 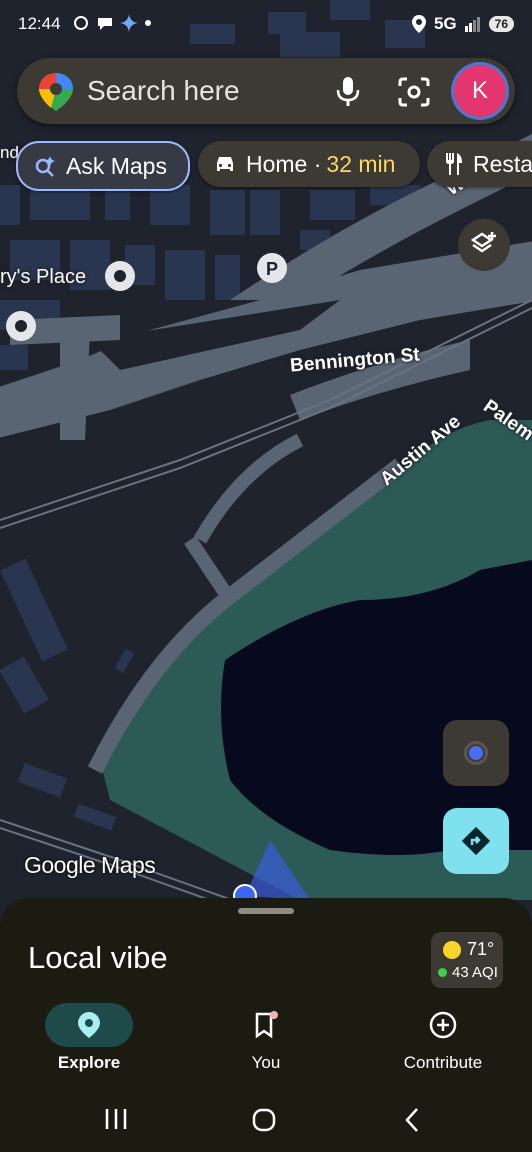 I want to click on category-chips: Ask Maps Home · 32 min Resta, so click(x=274, y=166).